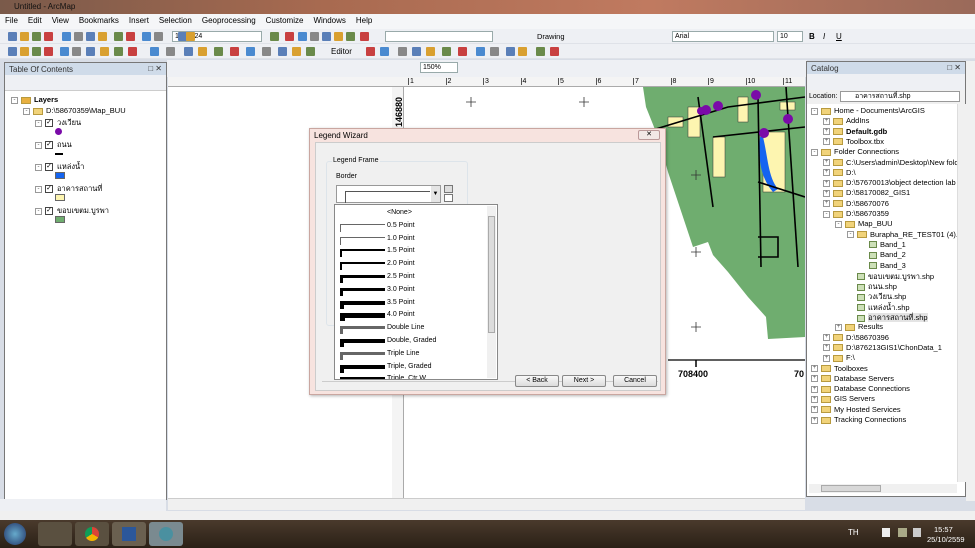  What do you see at coordinates (856, 203) in the screenshot?
I see `catalog-item: + D:\58670076` at bounding box center [856, 203].